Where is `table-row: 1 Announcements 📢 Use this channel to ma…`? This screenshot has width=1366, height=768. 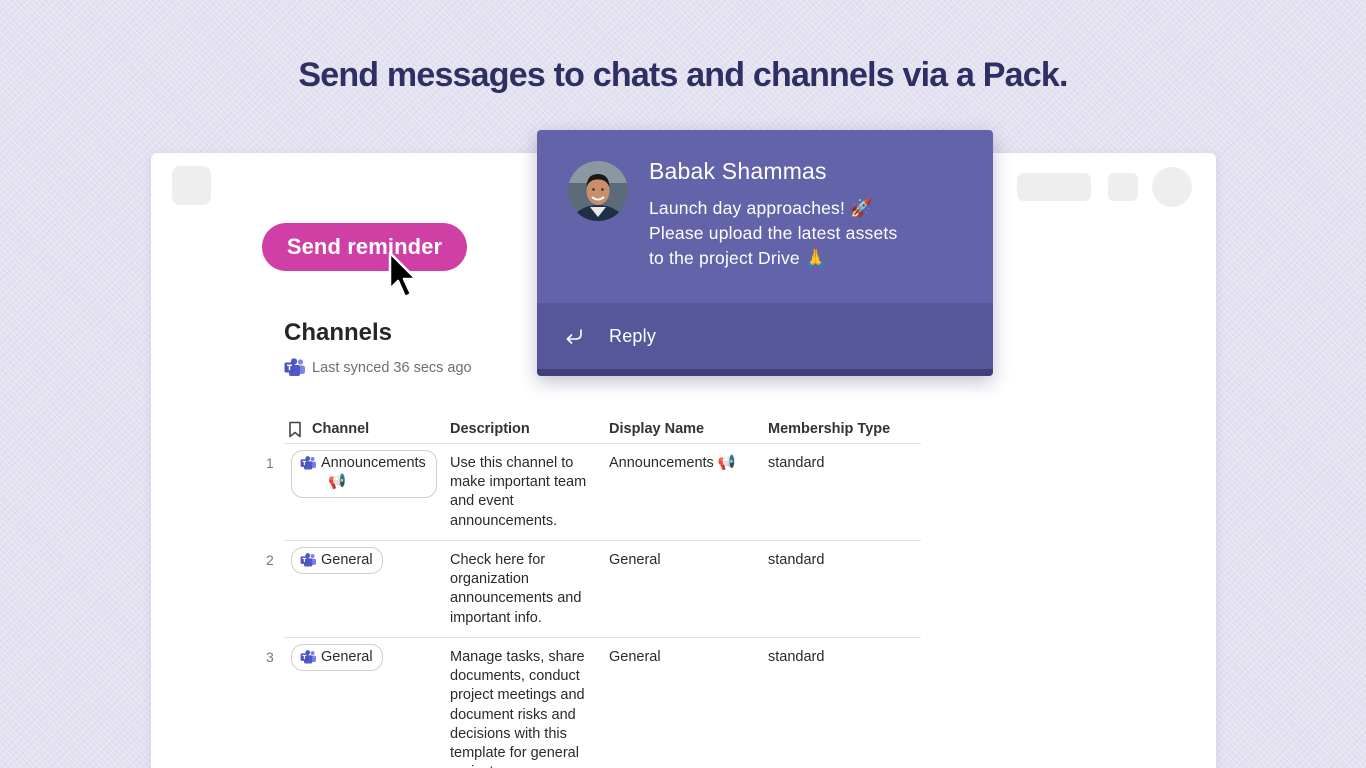 table-row: 1 Announcements 📢 Use this channel to ma… is located at coordinates (593, 492).